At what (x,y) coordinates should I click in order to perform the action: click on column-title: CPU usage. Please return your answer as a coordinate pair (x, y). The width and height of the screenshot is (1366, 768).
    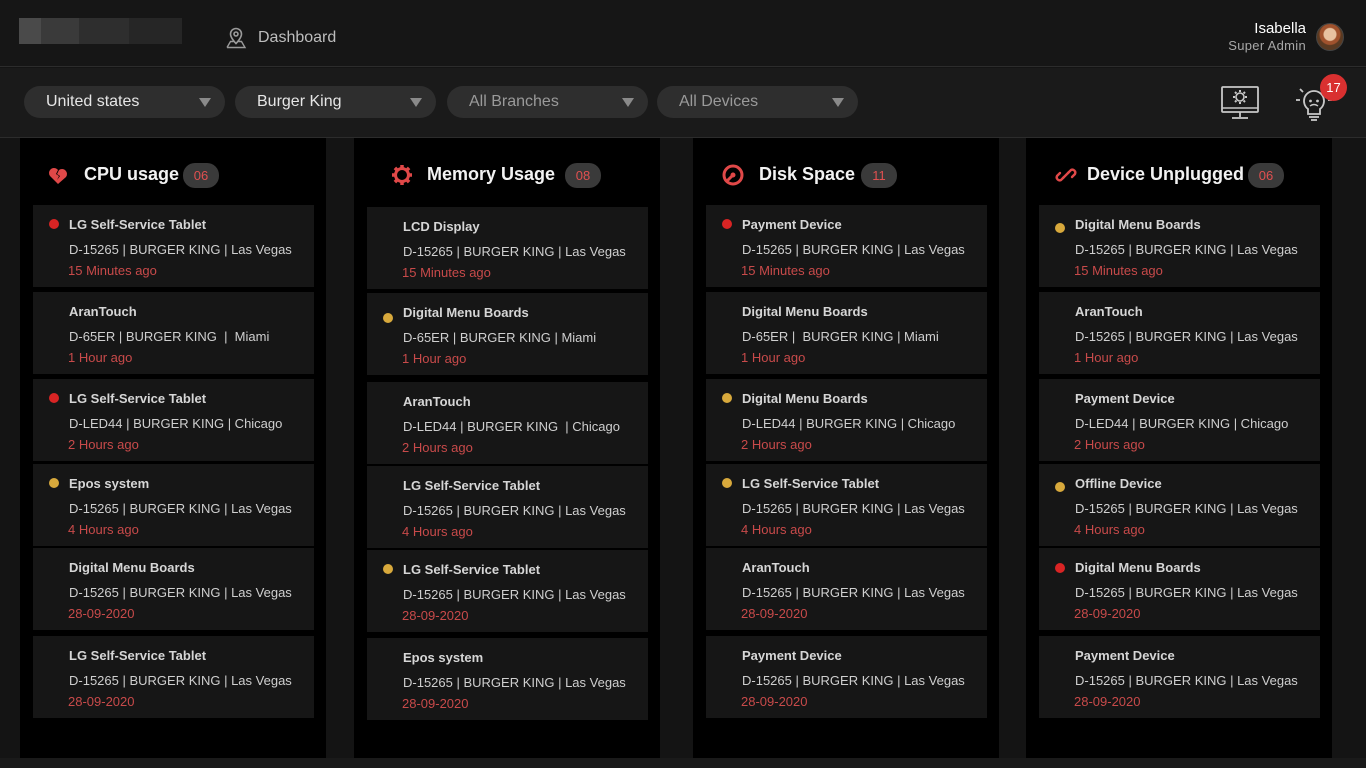
    Looking at the image, I should click on (132, 174).